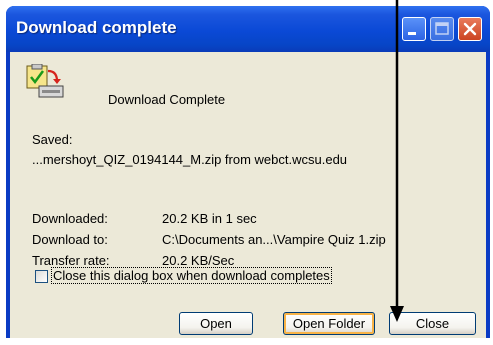 The width and height of the screenshot is (493, 345). What do you see at coordinates (71, 260) in the screenshot?
I see `transfer-rate-label: Transfer rate:` at bounding box center [71, 260].